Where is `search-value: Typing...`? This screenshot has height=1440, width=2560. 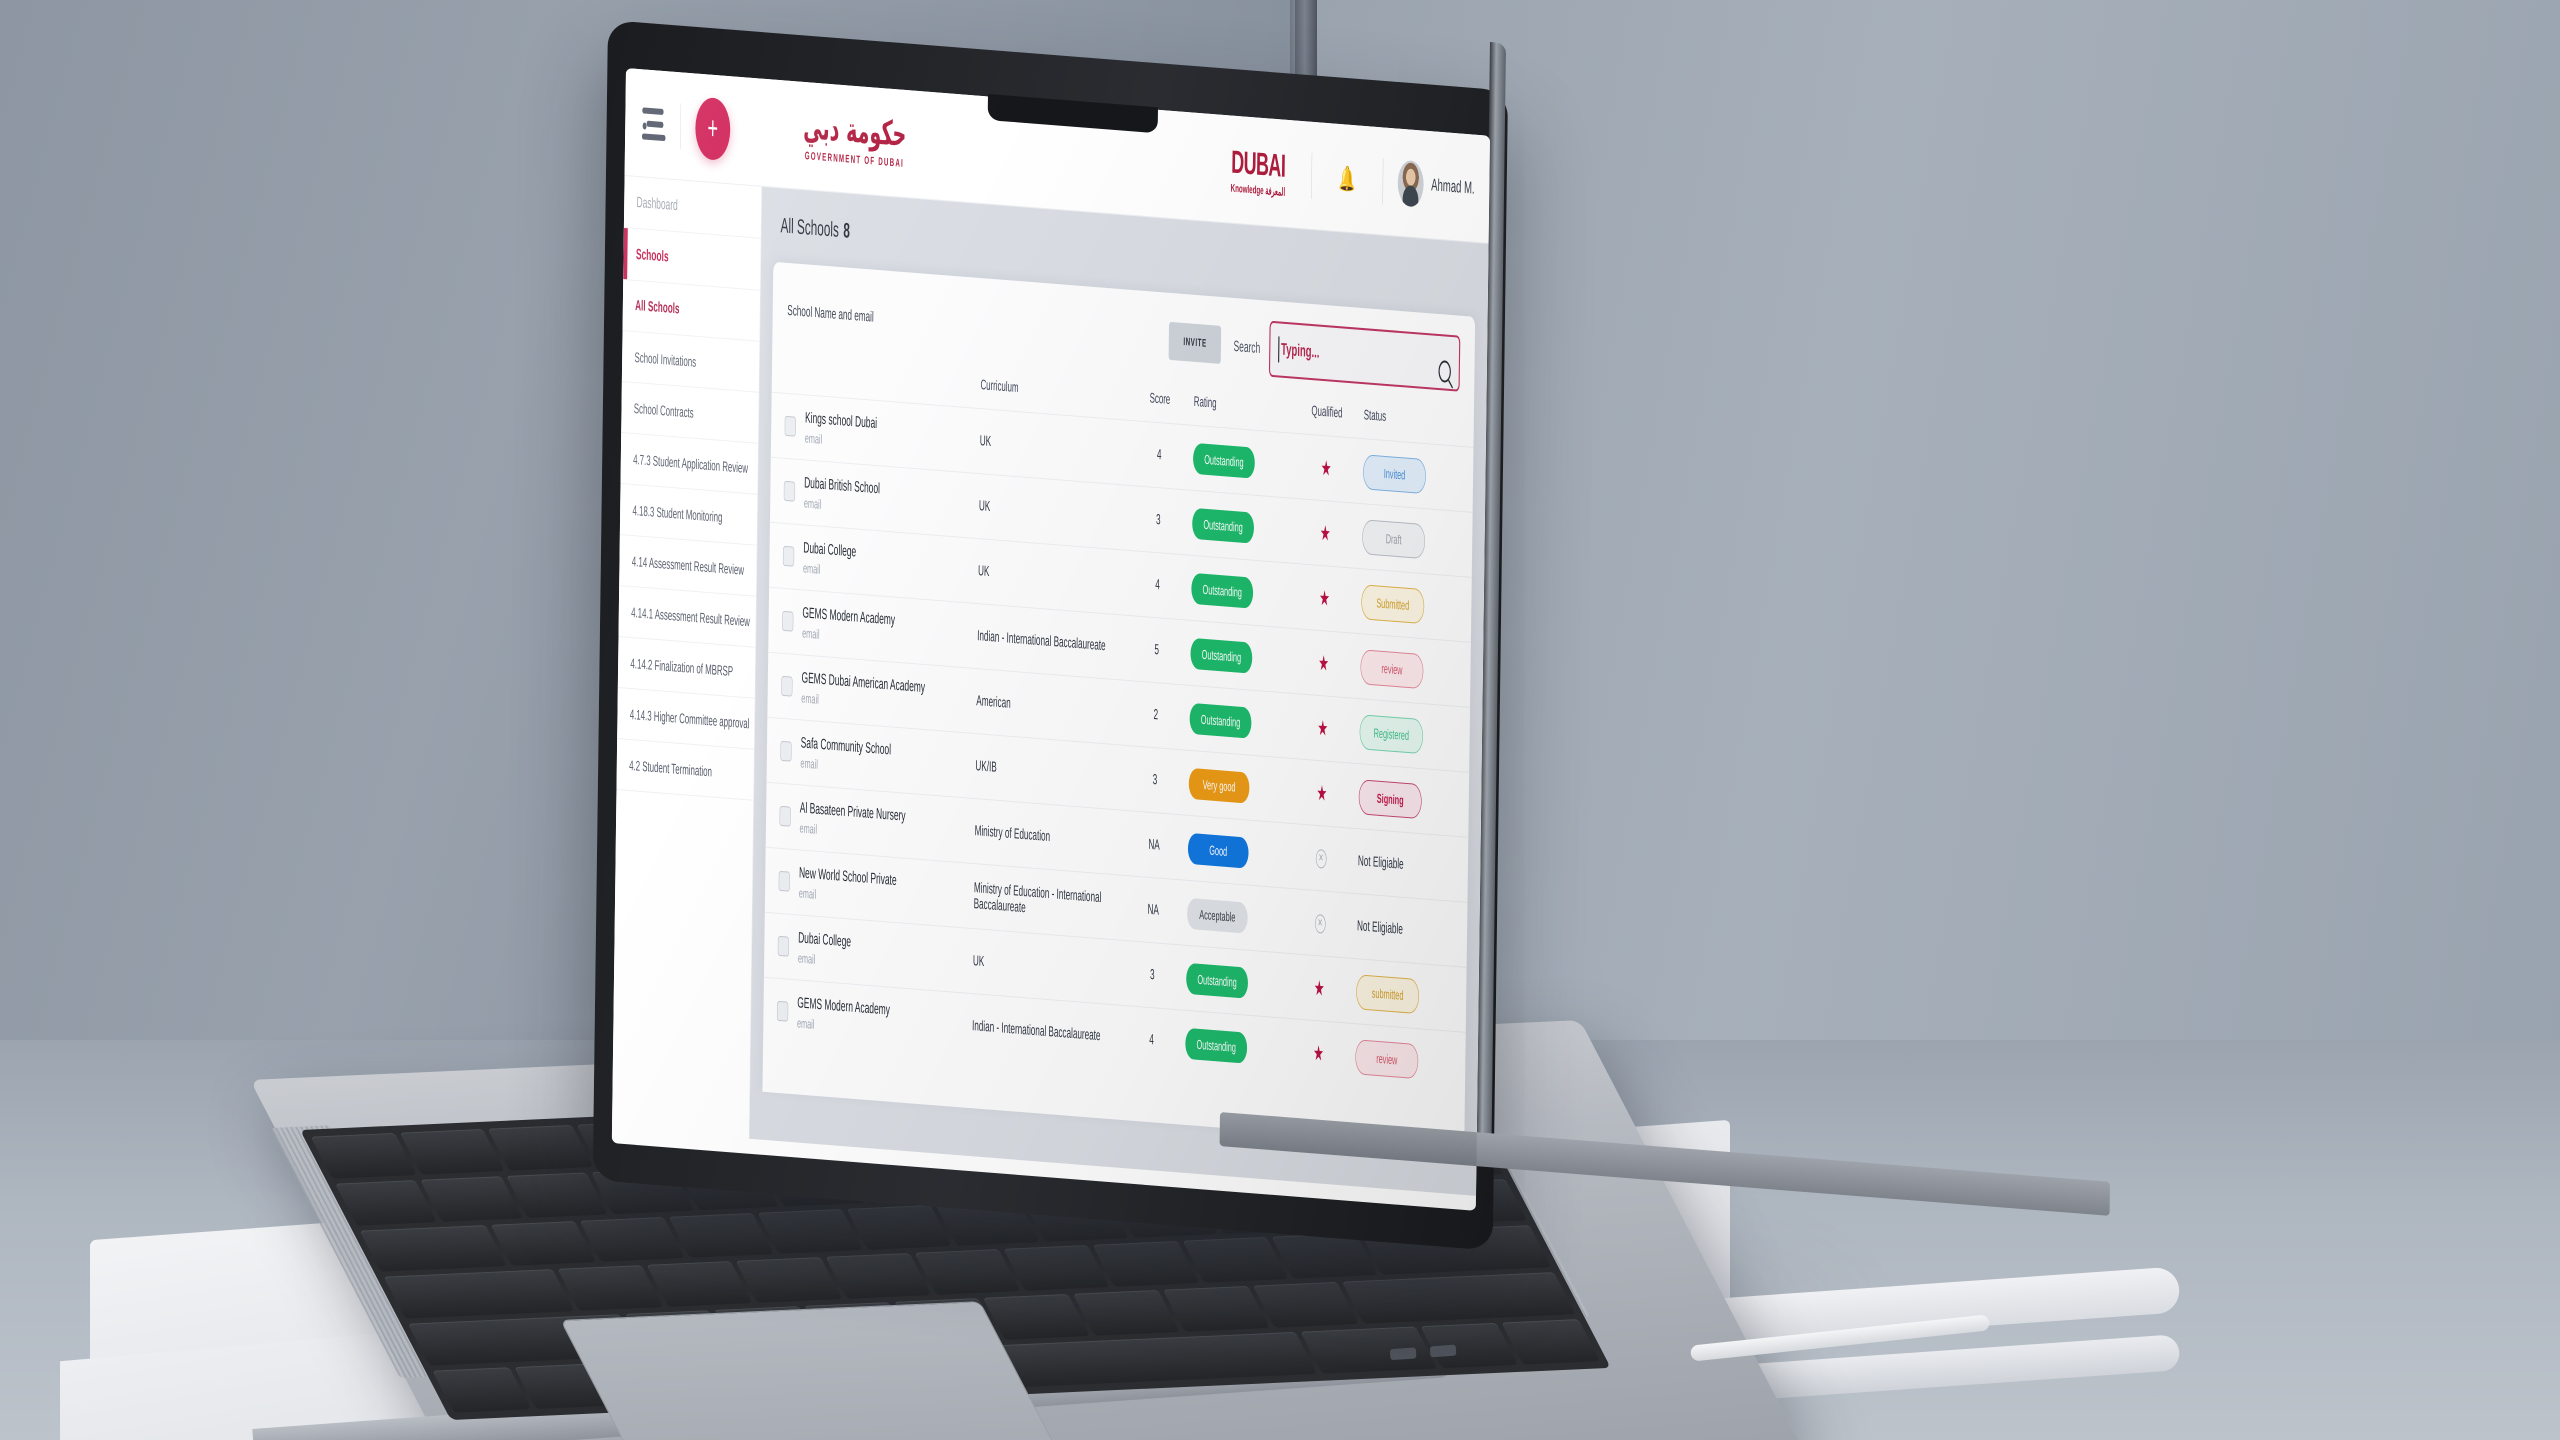
search-value: Typing... is located at coordinates (1300, 350).